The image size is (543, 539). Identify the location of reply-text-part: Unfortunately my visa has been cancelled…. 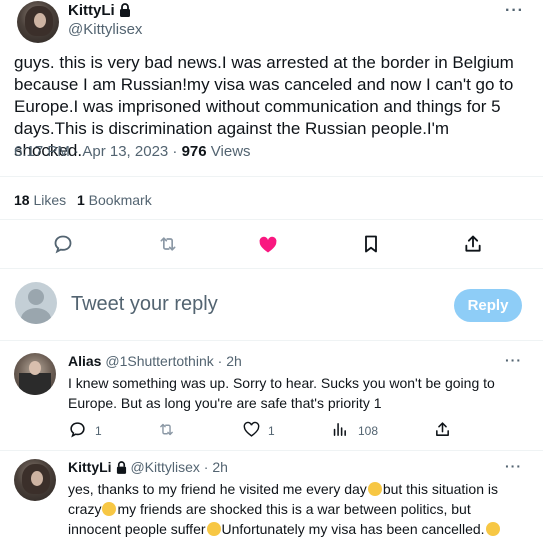
(353, 529).